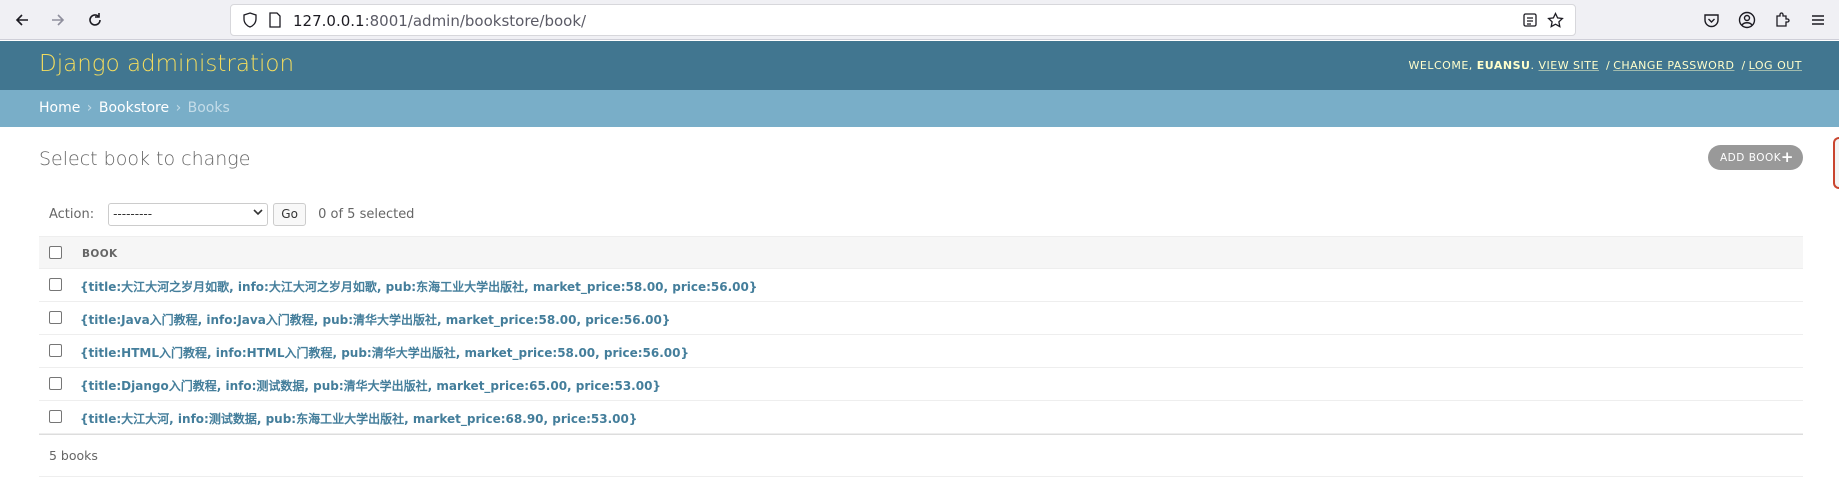 The height and width of the screenshot is (491, 1839). Describe the element at coordinates (1555, 20) in the screenshot. I see `bookmark-star-icon` at that location.